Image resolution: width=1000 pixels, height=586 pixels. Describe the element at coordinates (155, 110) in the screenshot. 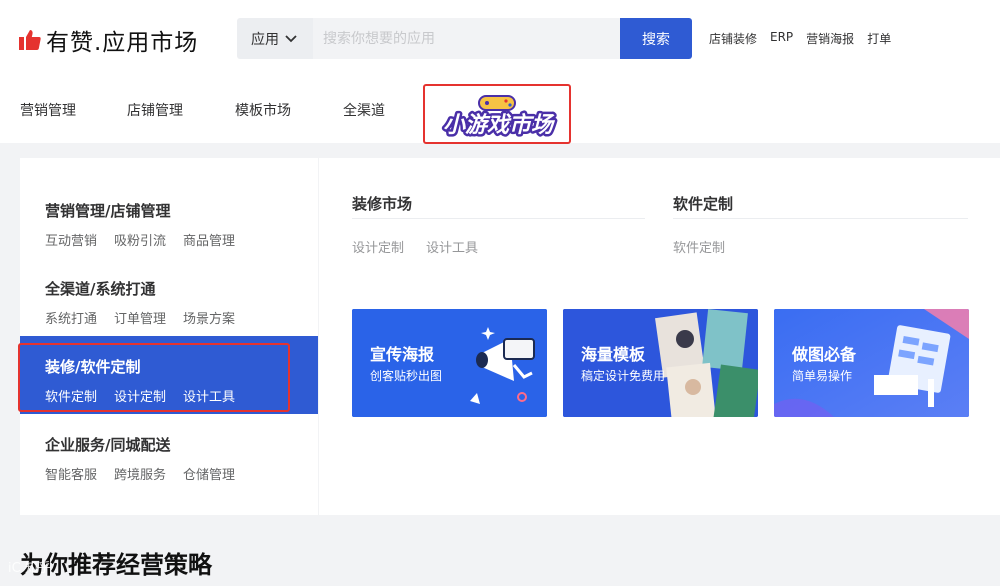

I see `nav-item-shop: 店铺管理` at that location.